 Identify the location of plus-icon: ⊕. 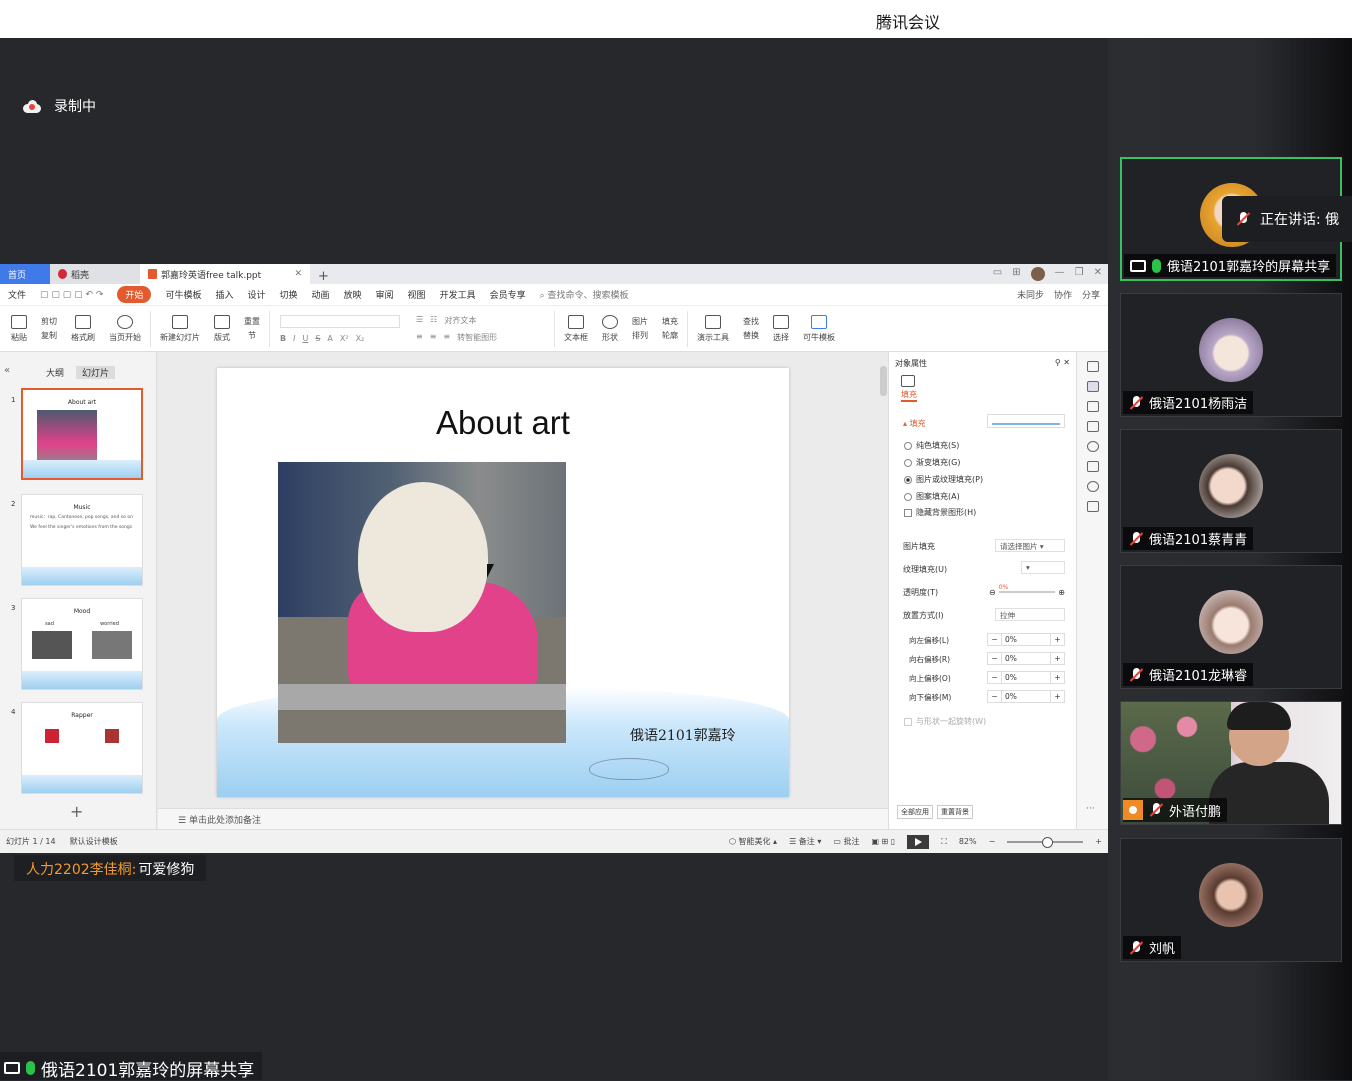
(1061, 592).